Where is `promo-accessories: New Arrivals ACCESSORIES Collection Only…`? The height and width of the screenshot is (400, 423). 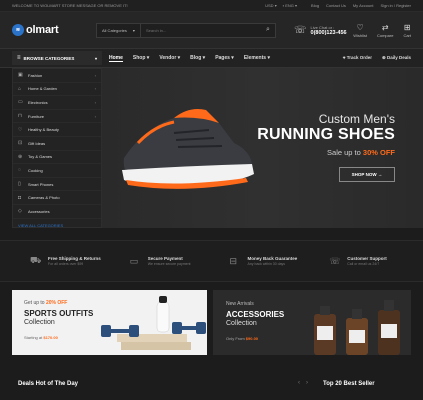 promo-accessories: New Arrivals ACCESSORIES Collection Only… is located at coordinates (312, 322).